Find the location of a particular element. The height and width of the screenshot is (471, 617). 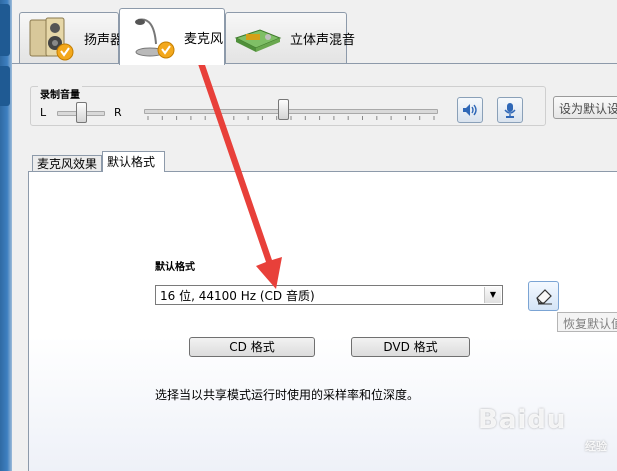

tab-stereo-mix: 立体声混音 is located at coordinates (290, 38).